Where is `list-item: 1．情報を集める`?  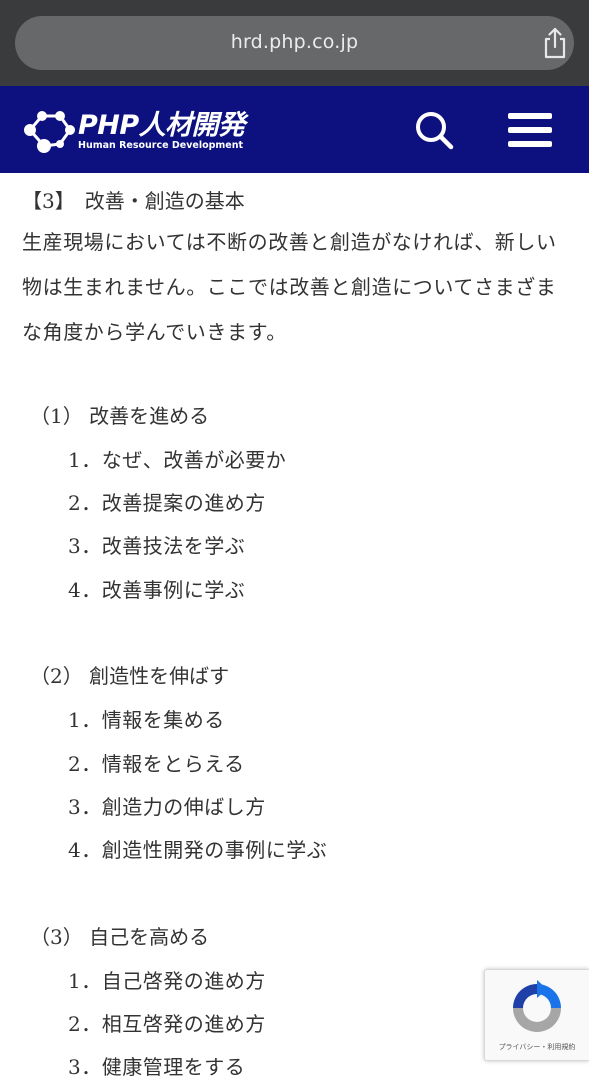
list-item: 1．情報を集める is located at coordinates (146, 720).